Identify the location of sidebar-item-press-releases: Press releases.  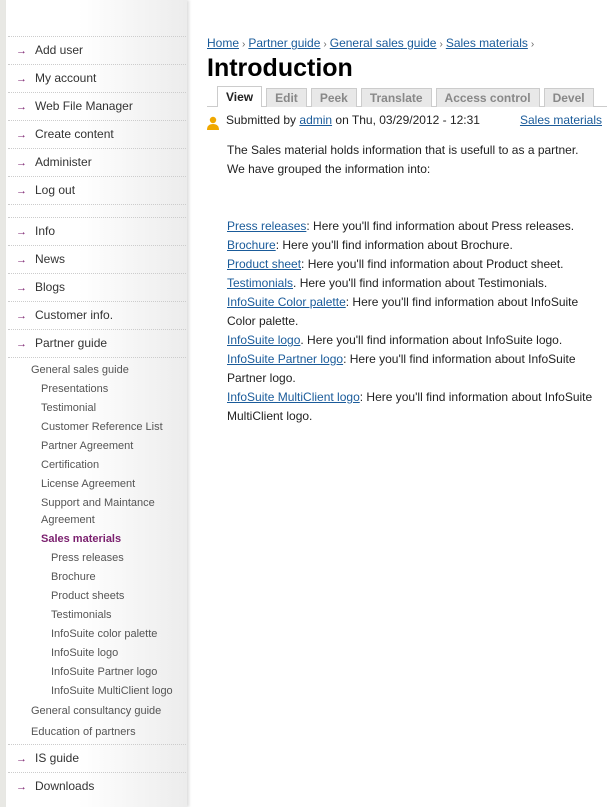
(97, 558).